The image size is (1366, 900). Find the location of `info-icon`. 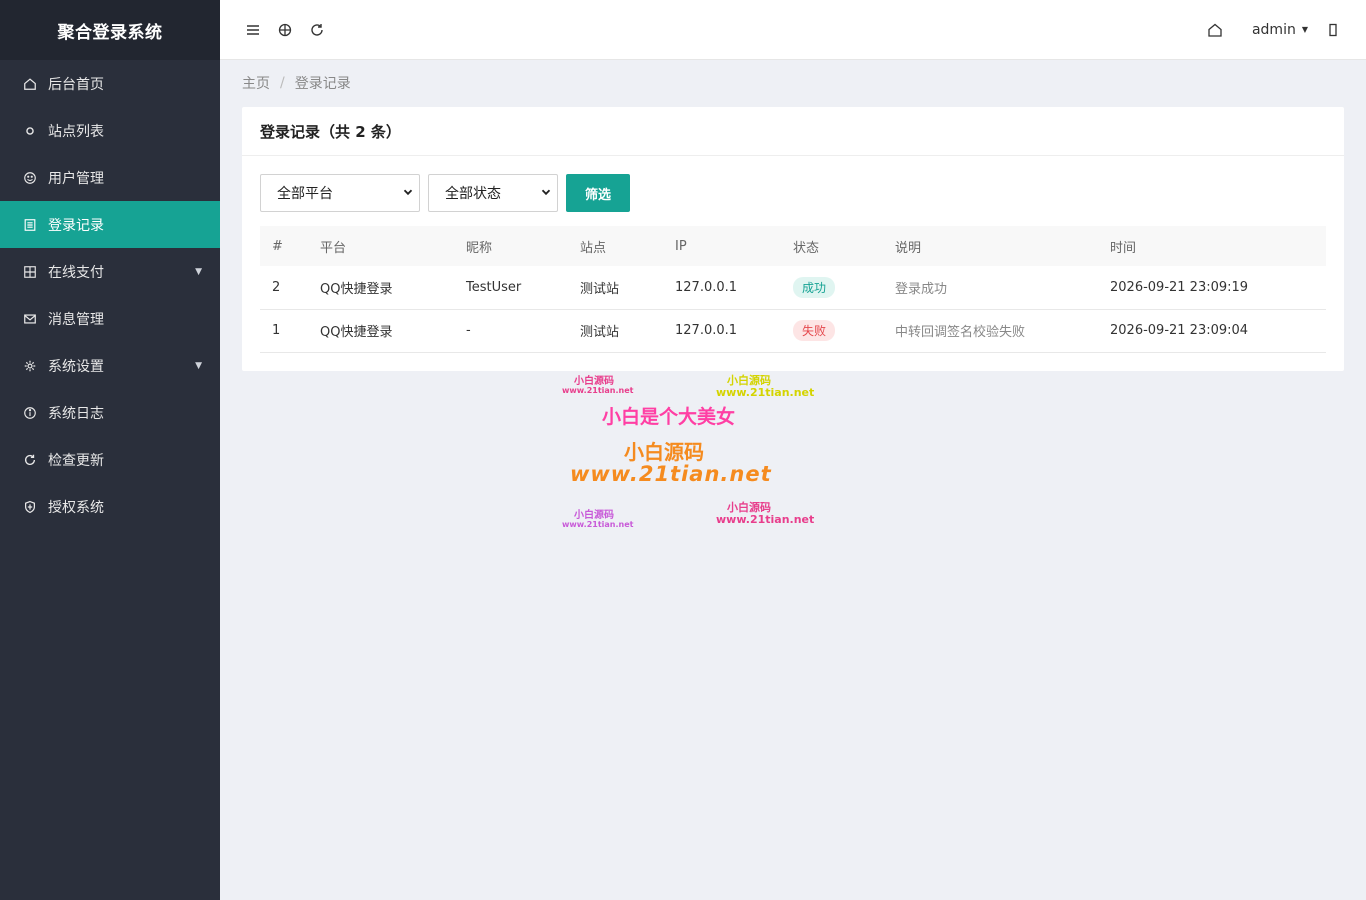

info-icon is located at coordinates (30, 413).